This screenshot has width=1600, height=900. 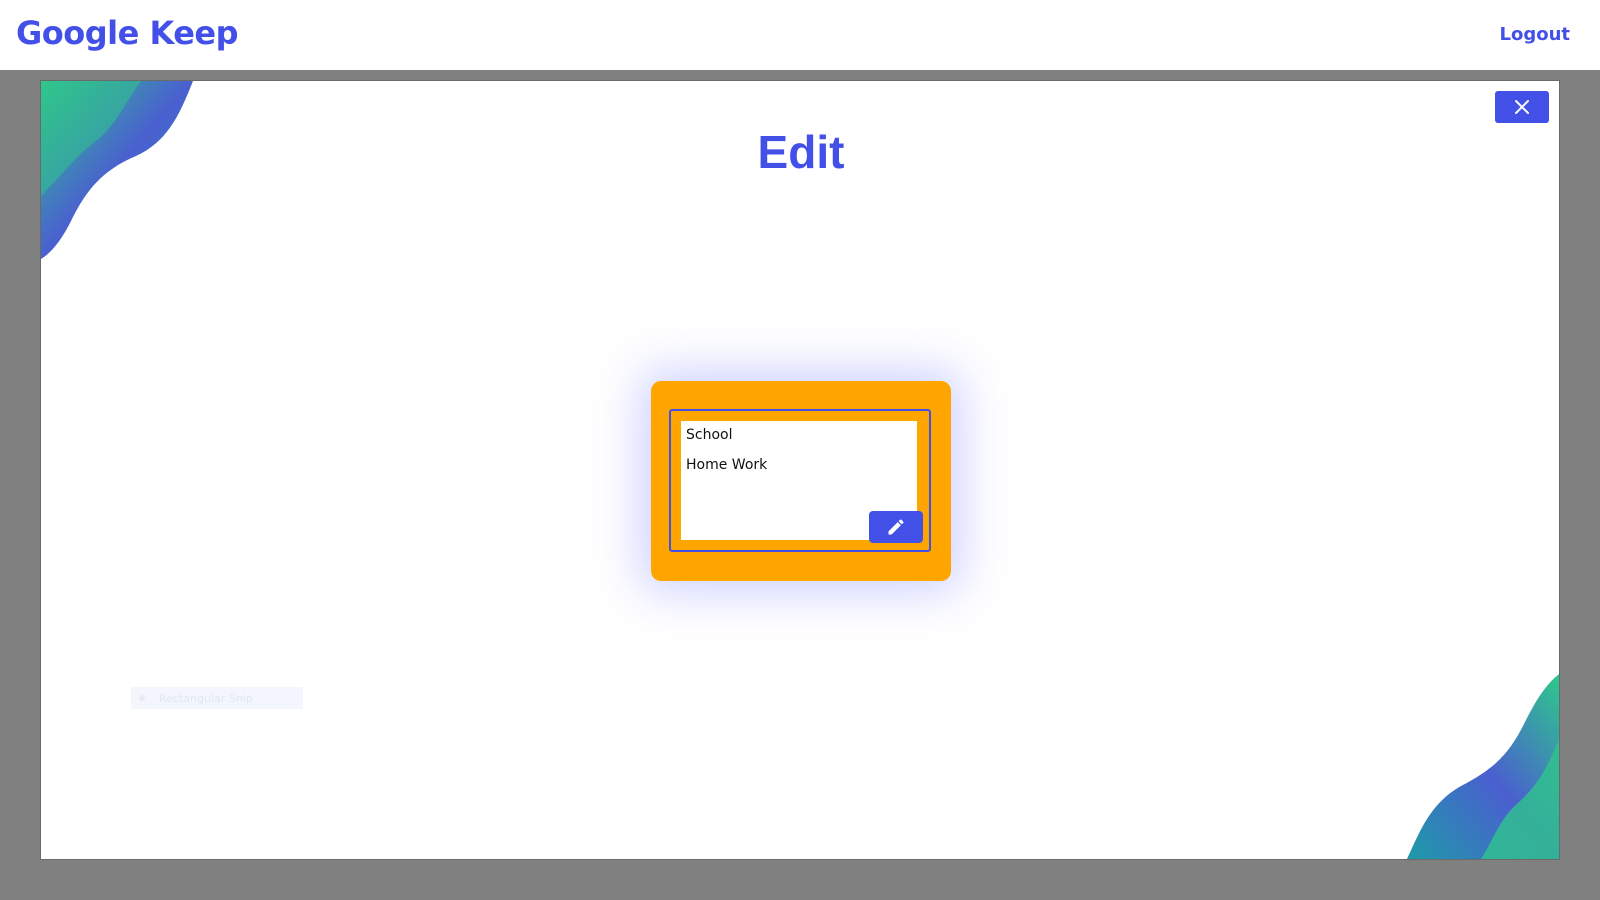 I want to click on note-card: School Home Work, so click(x=801, y=481).